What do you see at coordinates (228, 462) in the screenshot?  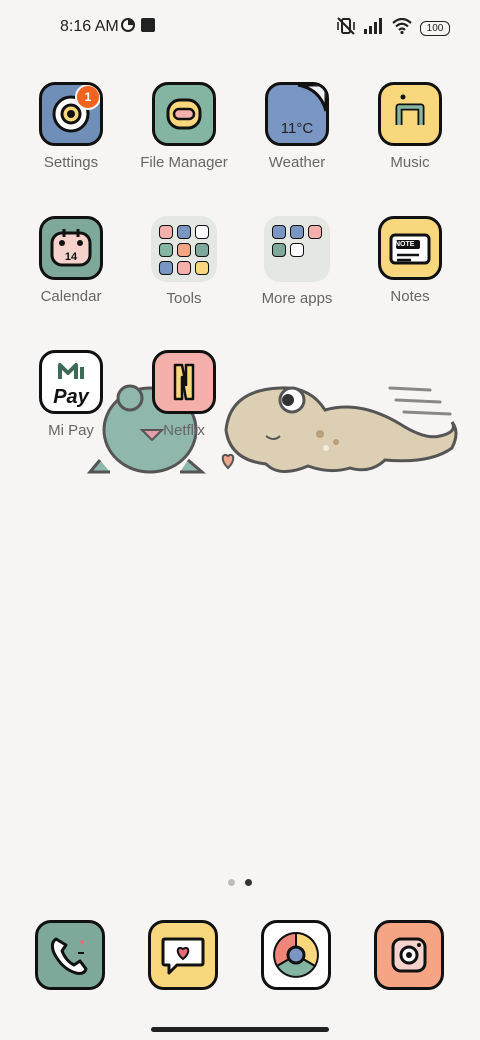 I see `heart-icon` at bounding box center [228, 462].